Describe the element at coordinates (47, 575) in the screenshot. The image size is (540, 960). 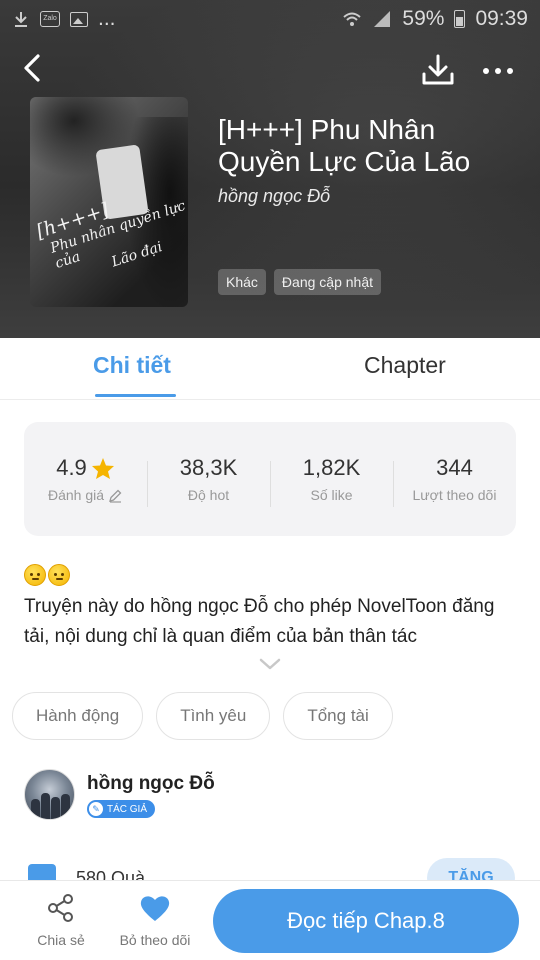
I see `description-emojis` at that location.